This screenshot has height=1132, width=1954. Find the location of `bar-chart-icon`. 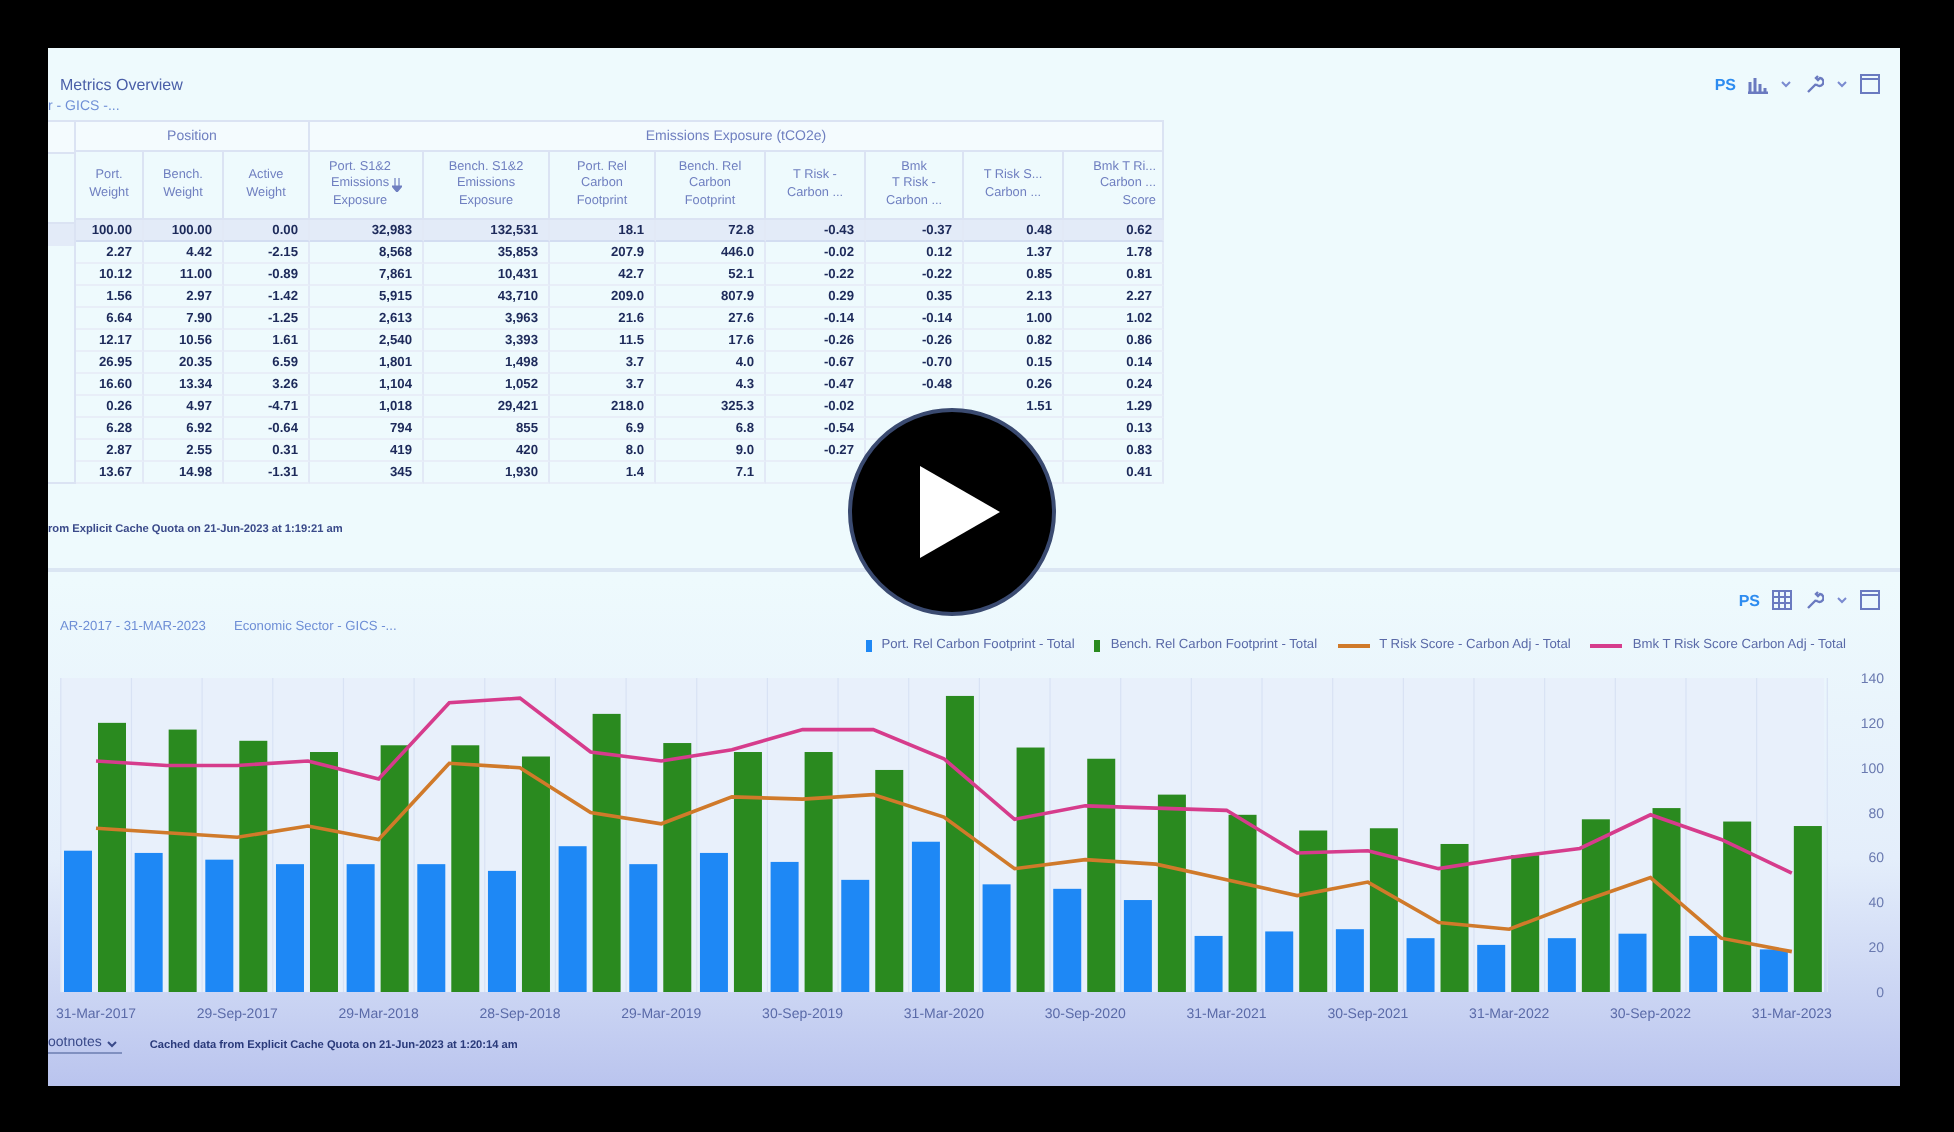

bar-chart-icon is located at coordinates (1758, 84).